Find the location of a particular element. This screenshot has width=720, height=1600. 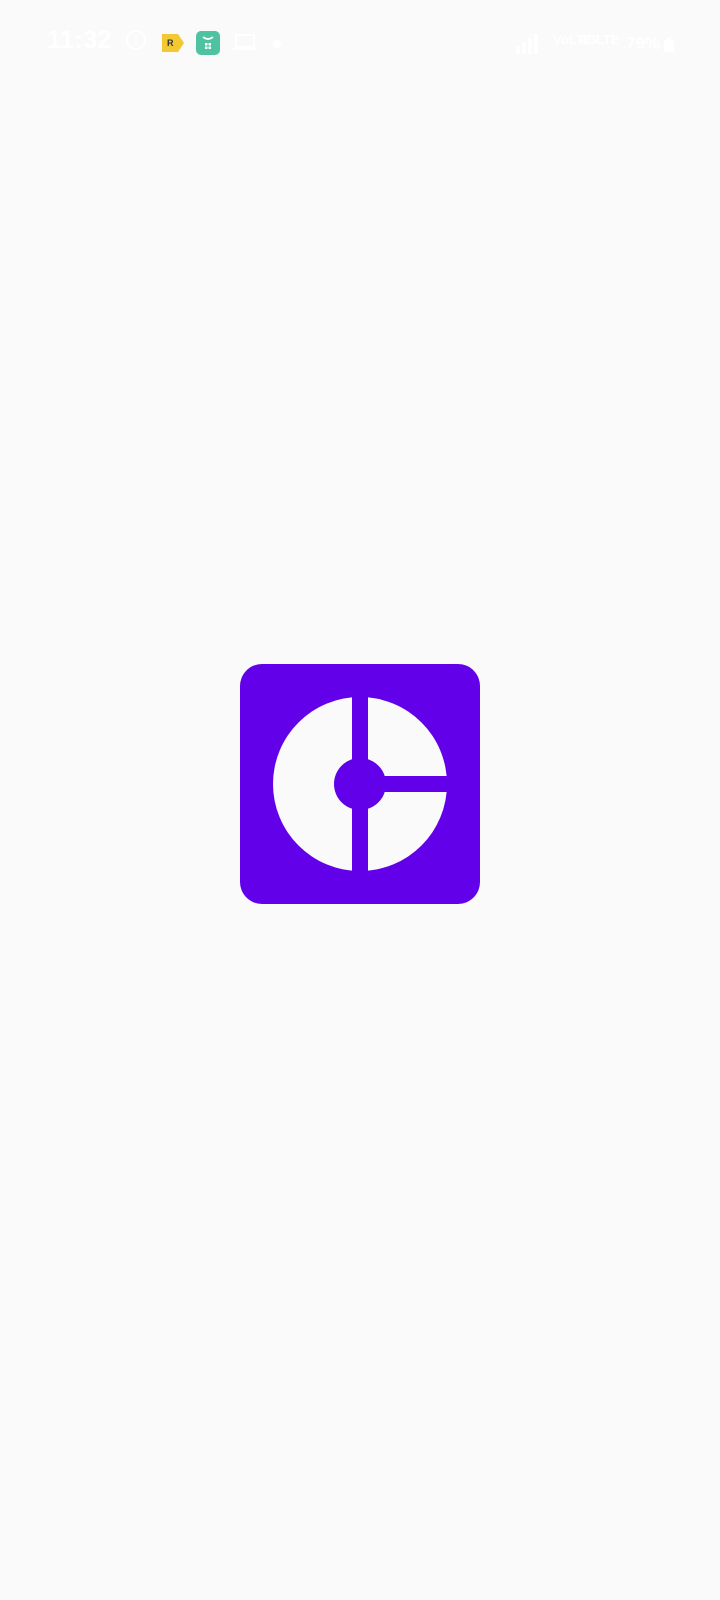

network-label-right: 4G is located at coordinates (589, 39).